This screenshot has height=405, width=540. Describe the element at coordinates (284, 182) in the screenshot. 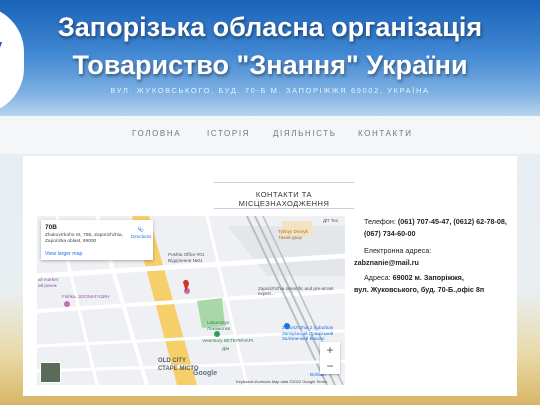

I see `section-divider-top` at that location.